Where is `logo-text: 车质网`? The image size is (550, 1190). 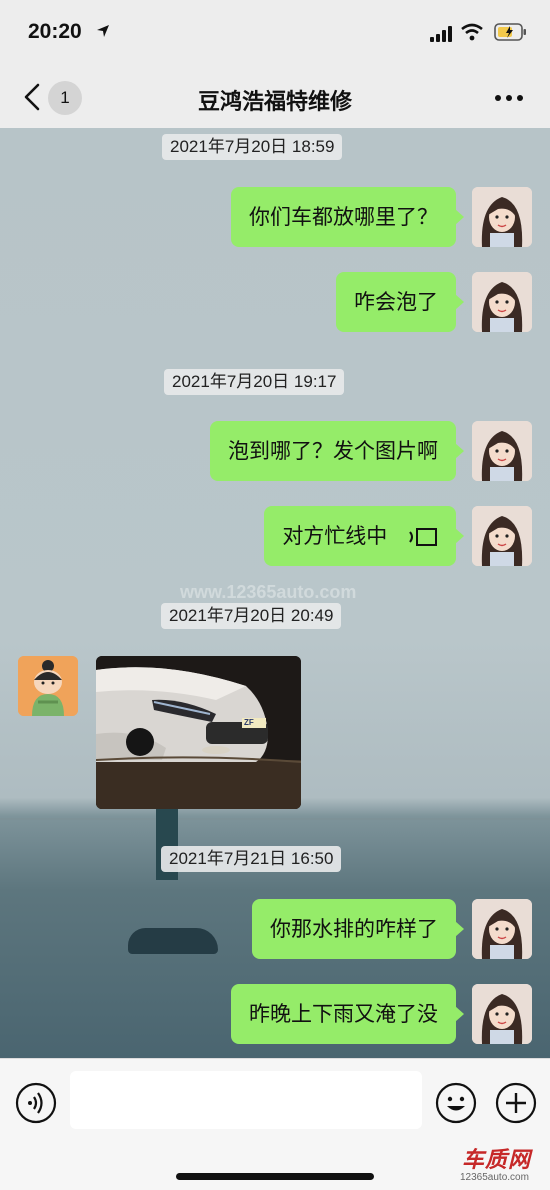 logo-text: 车质网 is located at coordinates (497, 1160).